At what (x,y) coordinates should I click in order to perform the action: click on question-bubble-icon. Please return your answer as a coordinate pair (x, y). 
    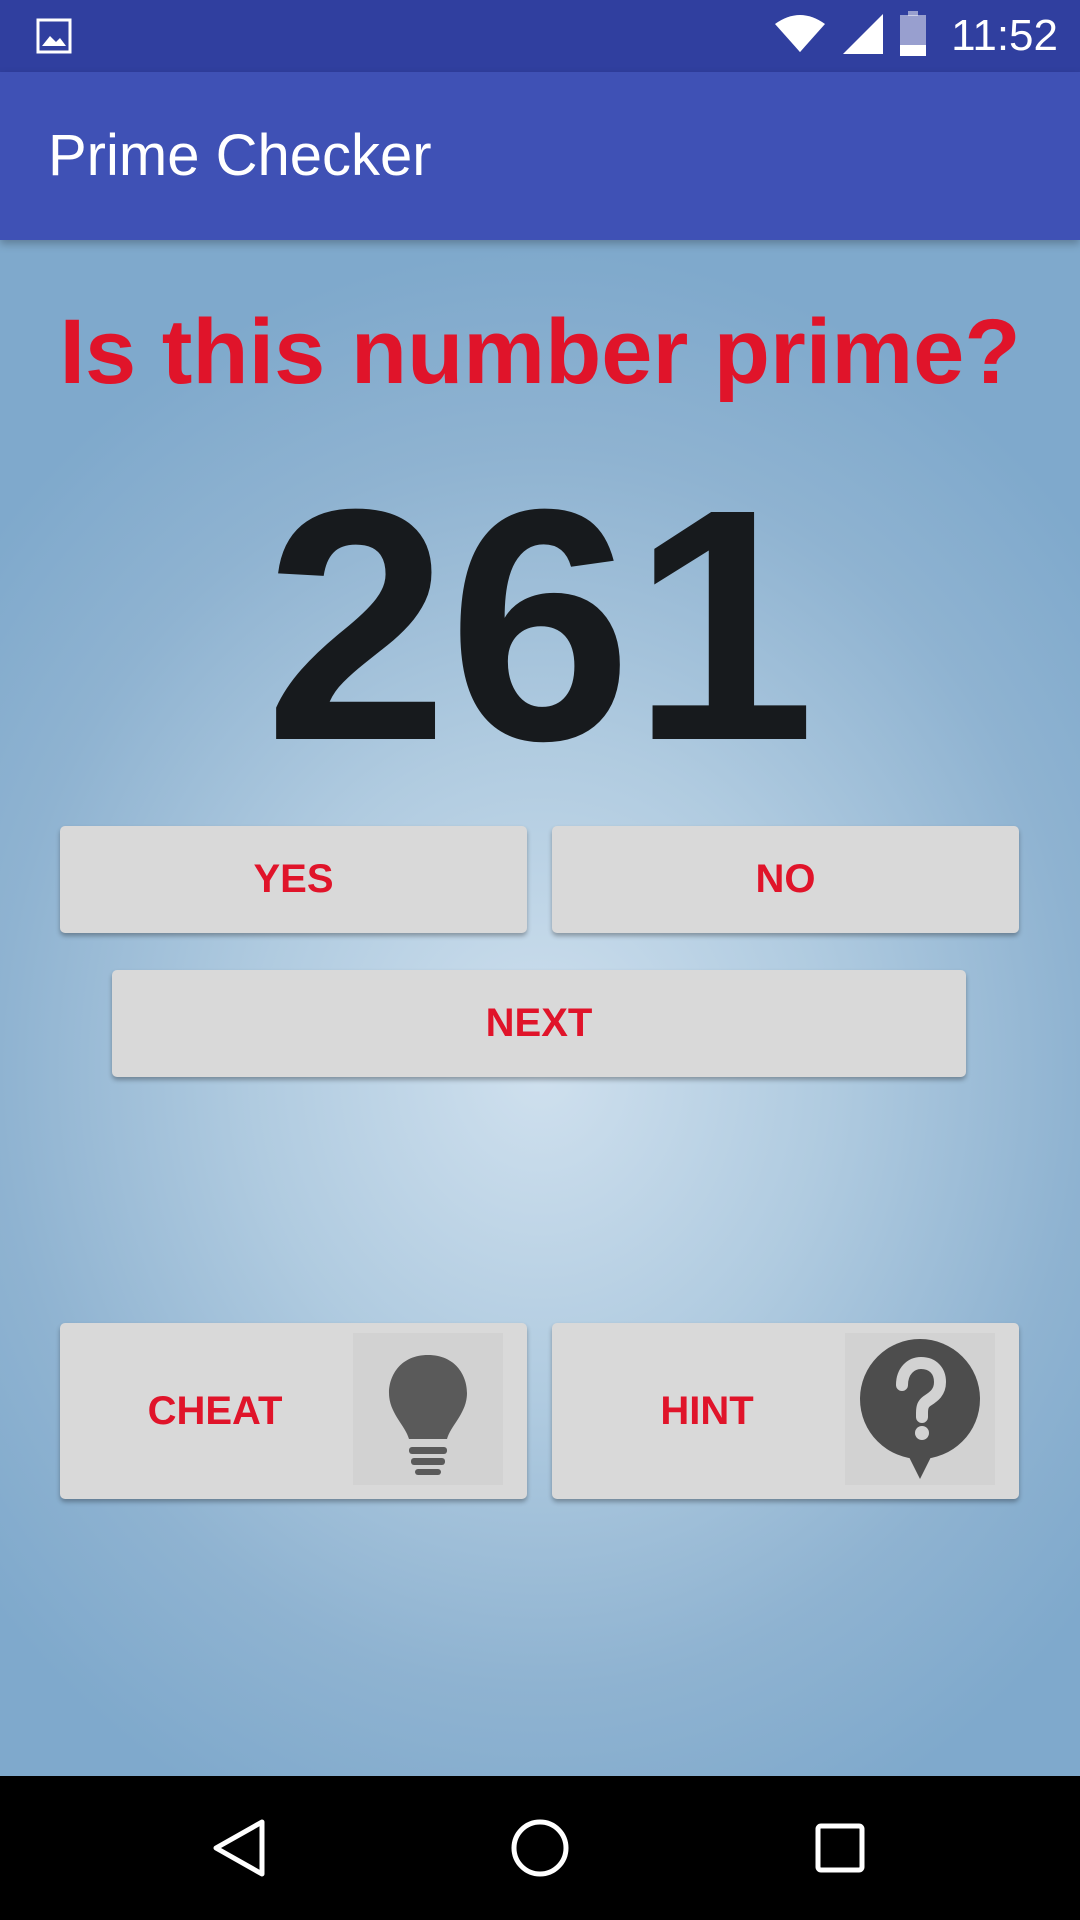
    Looking at the image, I should click on (920, 1409).